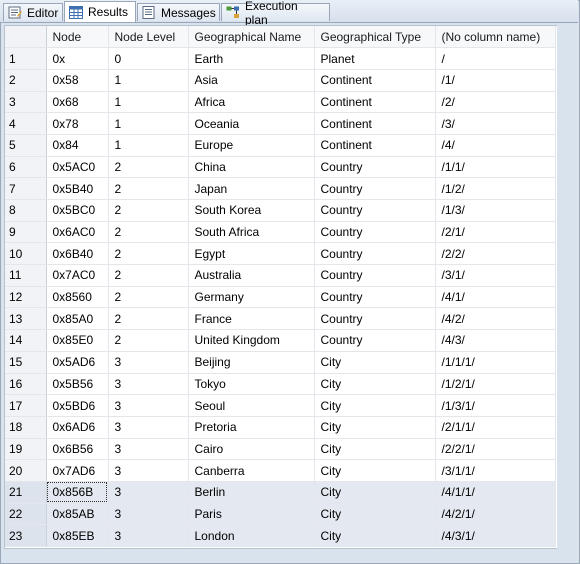 The width and height of the screenshot is (580, 564). What do you see at coordinates (77, 145) in the screenshot?
I see `node-cell: 0x84` at bounding box center [77, 145].